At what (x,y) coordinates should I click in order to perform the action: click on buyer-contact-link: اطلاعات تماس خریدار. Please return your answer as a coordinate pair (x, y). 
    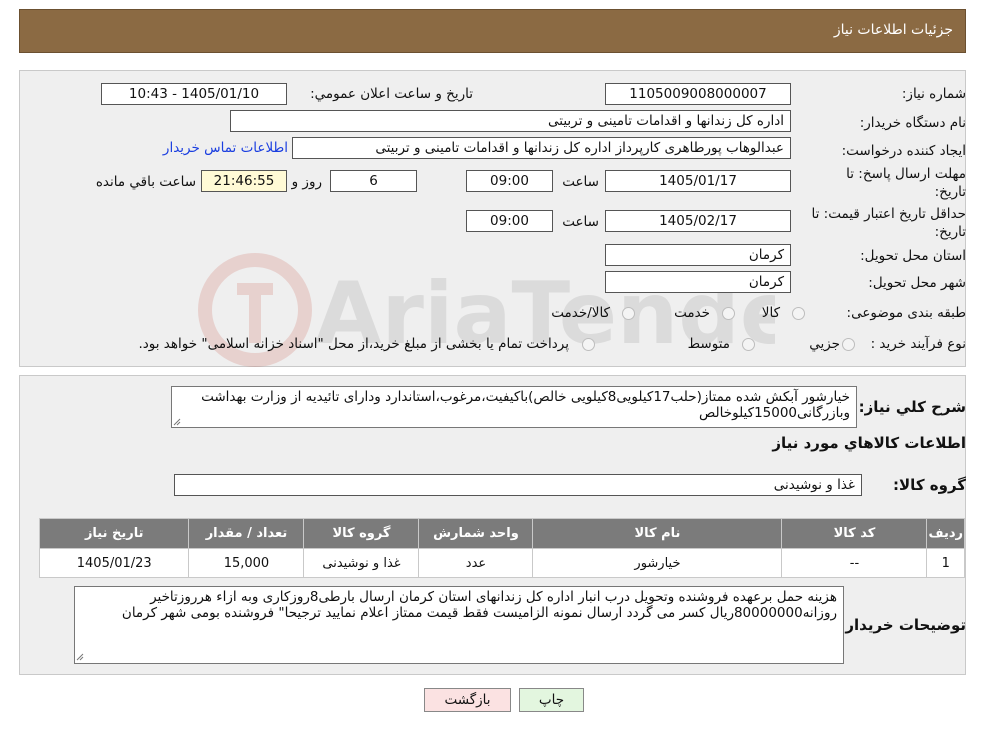
    Looking at the image, I should click on (225, 148).